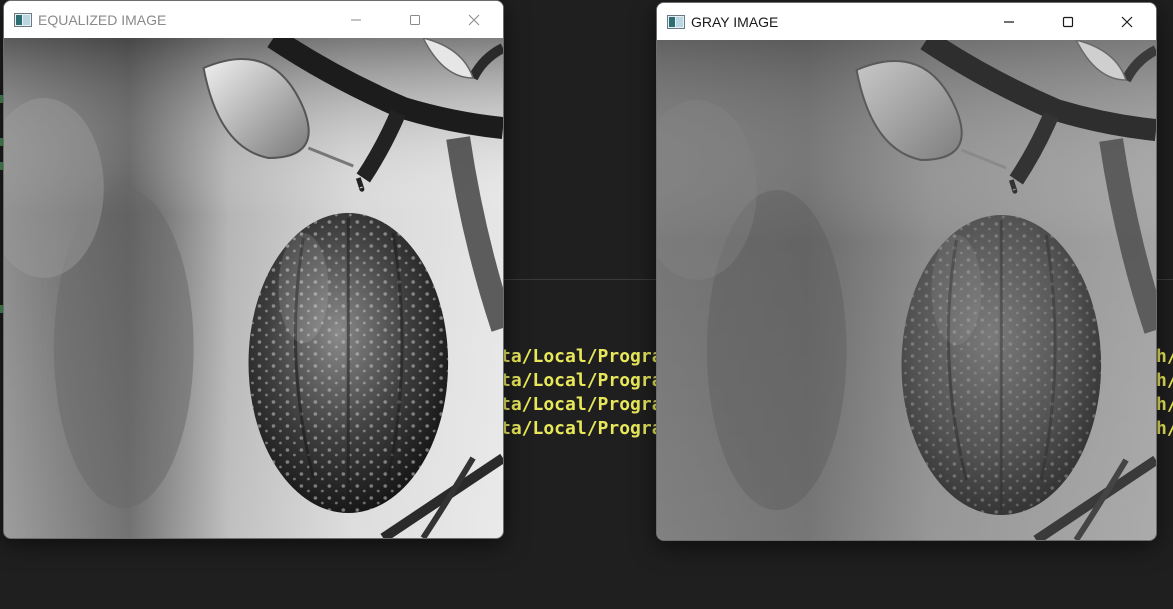 The image size is (1173, 609). Describe the element at coordinates (906, 21) in the screenshot. I see `window-titlebar: GRAY IMAGE` at that location.